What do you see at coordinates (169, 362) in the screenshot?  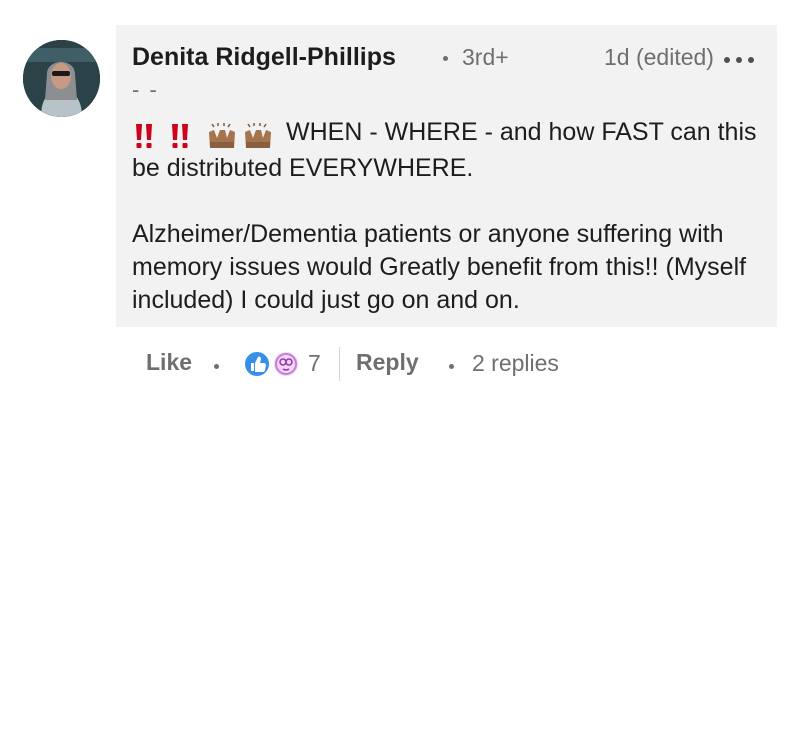 I see `like-button: Like` at bounding box center [169, 362].